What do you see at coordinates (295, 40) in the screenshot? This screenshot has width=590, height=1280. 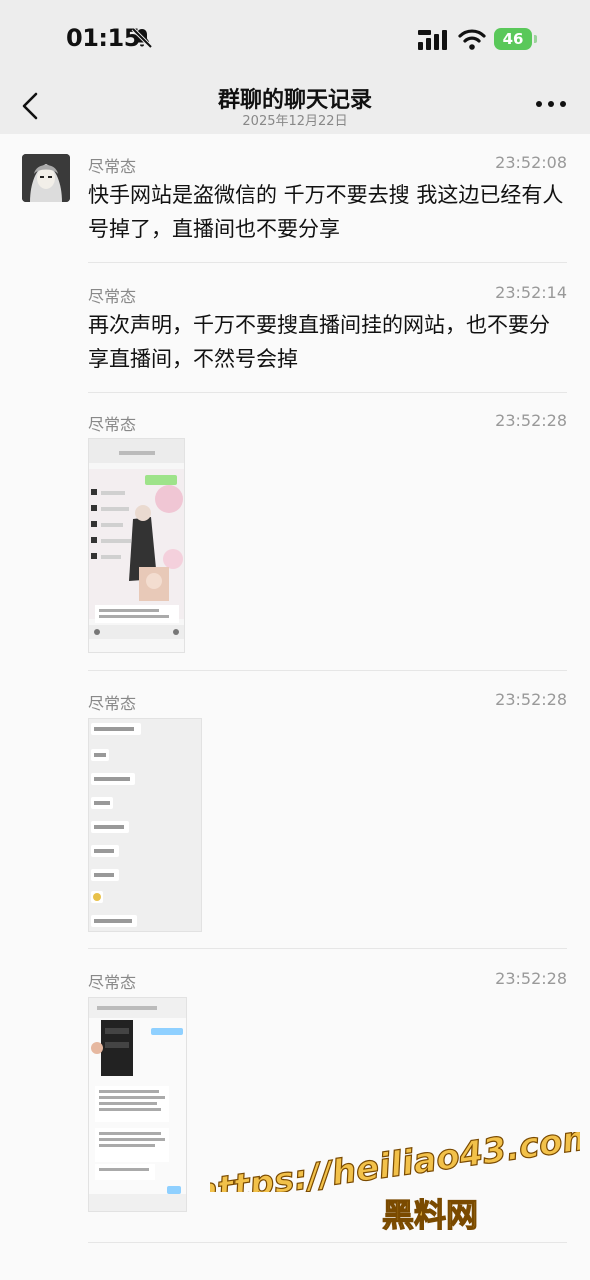 I see `status-bar: 01:15 46` at bounding box center [295, 40].